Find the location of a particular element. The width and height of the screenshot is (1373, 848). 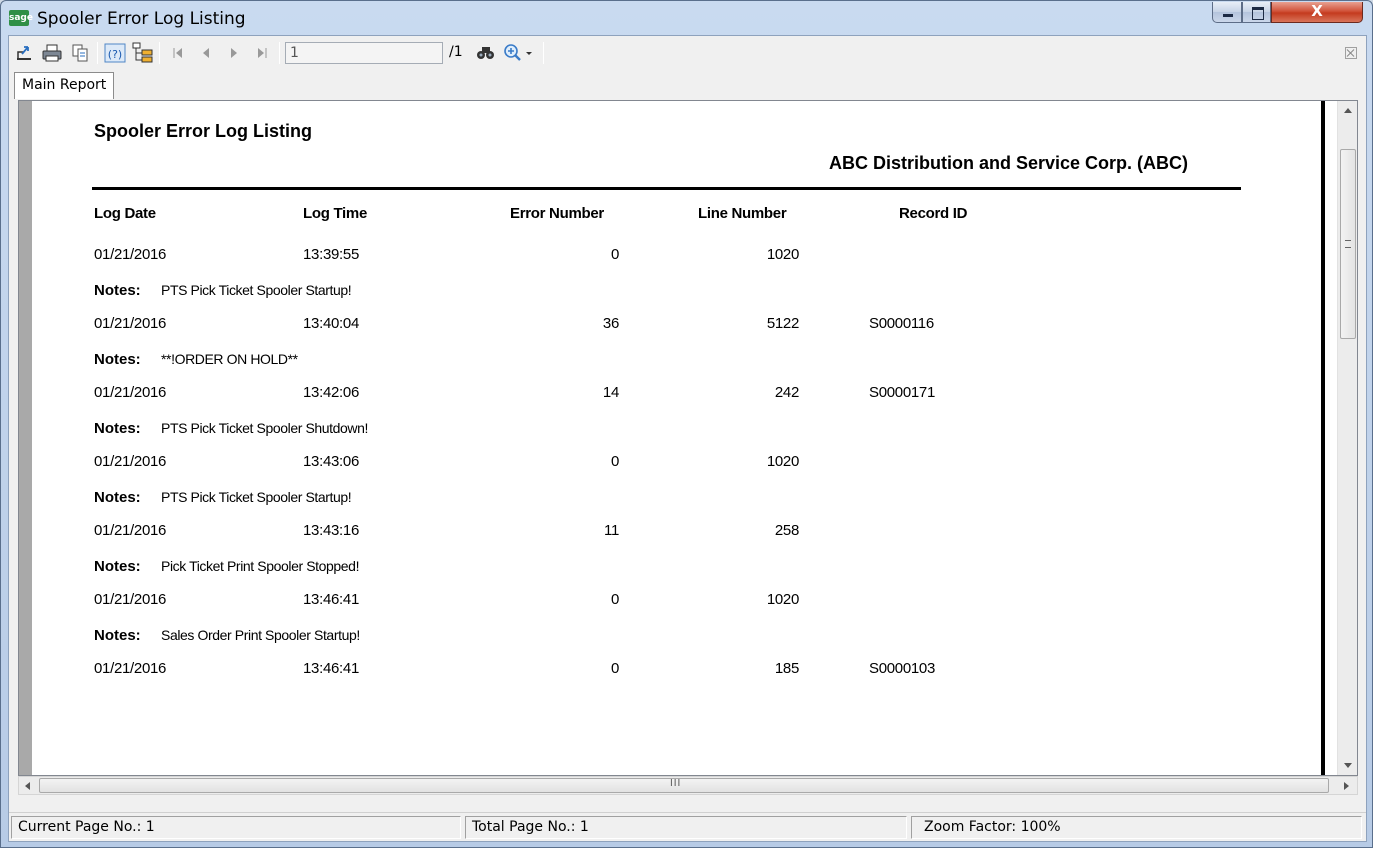

first-page-icon is located at coordinates (178, 53).